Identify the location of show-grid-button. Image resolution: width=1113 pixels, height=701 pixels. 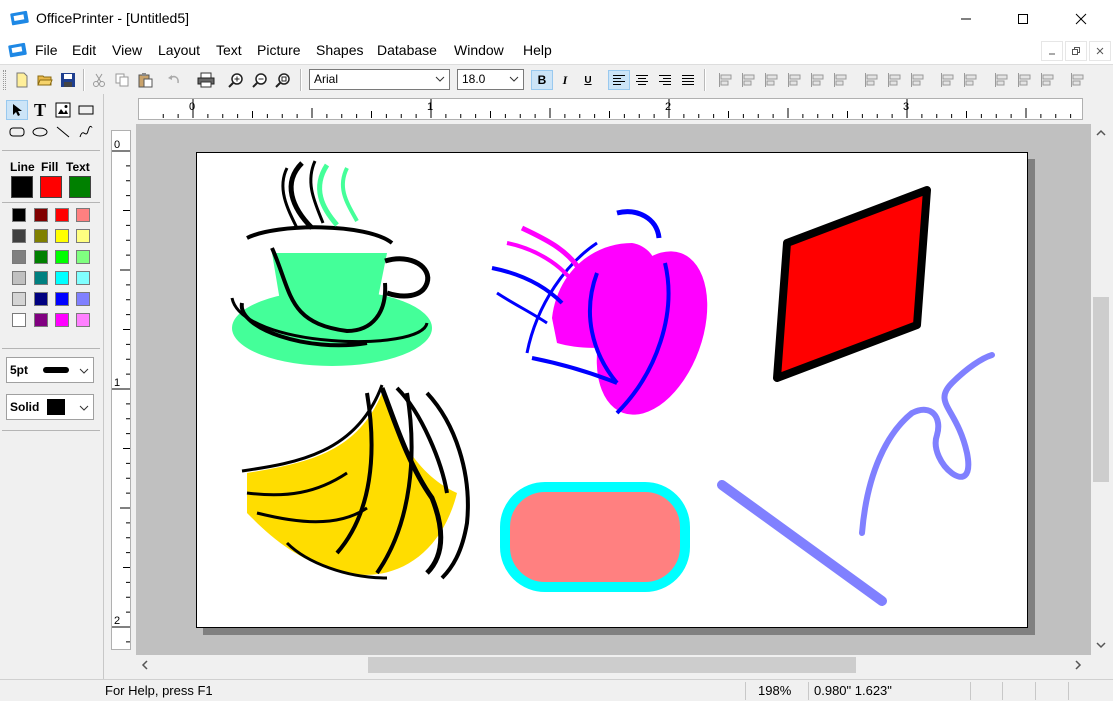
(1078, 80).